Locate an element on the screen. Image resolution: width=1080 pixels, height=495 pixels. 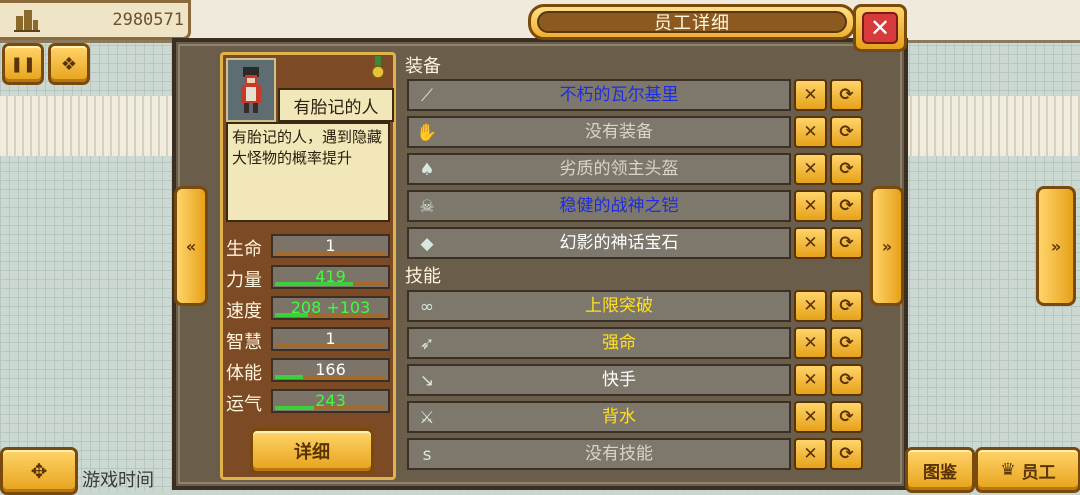
double-chevron-right-icon: » is located at coordinates (1056, 246).